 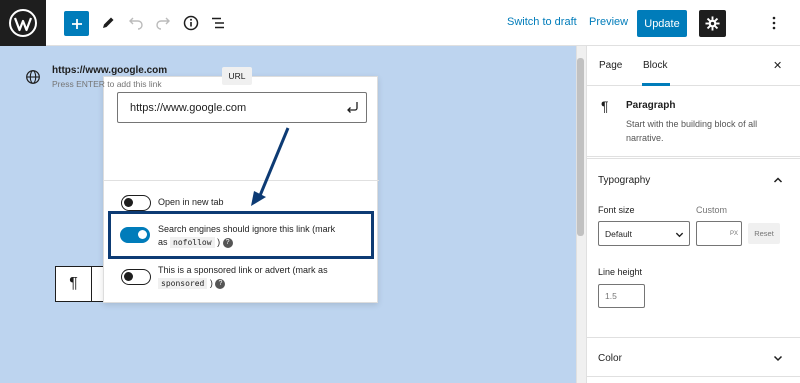 What do you see at coordinates (662, 23) in the screenshot?
I see `update-button: Update` at bounding box center [662, 23].